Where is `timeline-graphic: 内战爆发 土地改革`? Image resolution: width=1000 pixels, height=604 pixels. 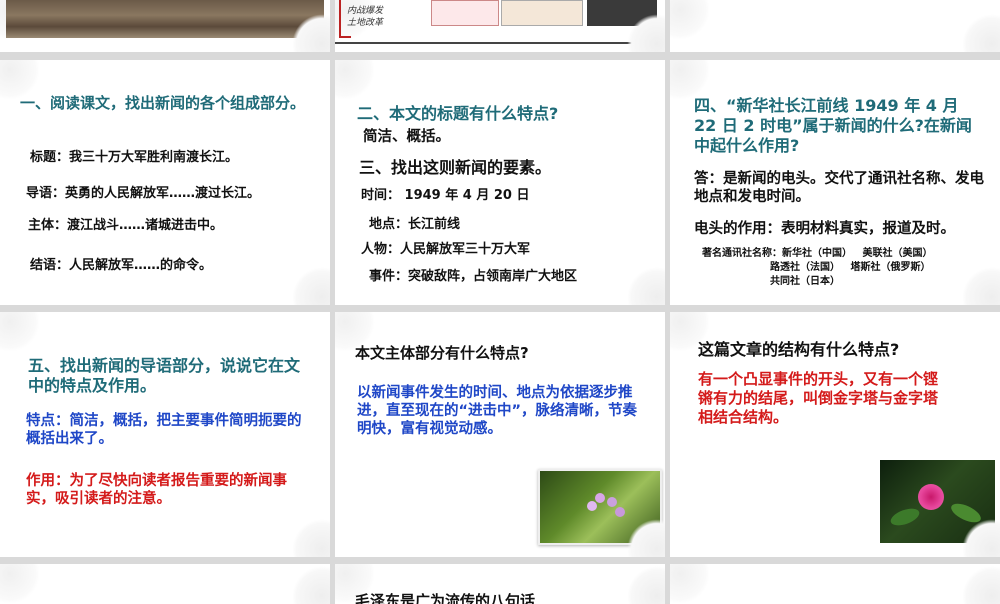 timeline-graphic: 内战爆发 土地改革 is located at coordinates (500, 26).